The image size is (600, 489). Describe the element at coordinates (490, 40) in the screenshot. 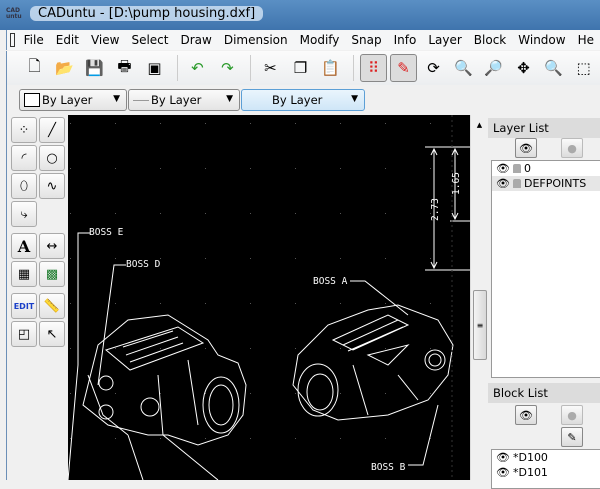

I see `menu-block: Block` at that location.